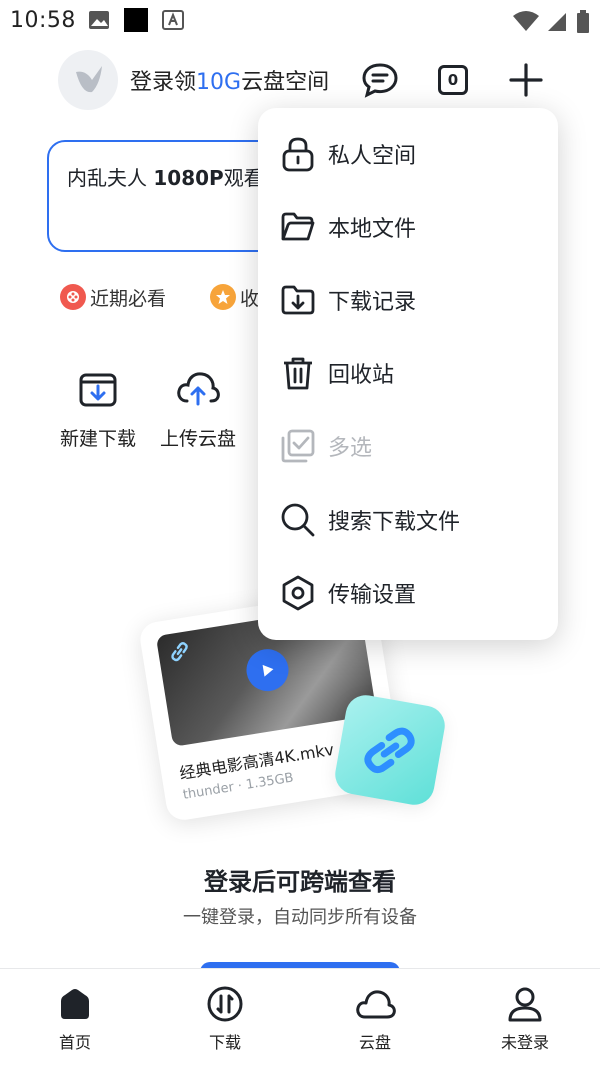 This screenshot has width=600, height=1067. Describe the element at coordinates (223, 297) in the screenshot. I see `star-icon` at that location.